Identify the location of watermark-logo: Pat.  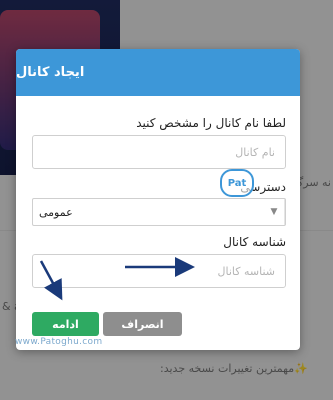
(237, 183).